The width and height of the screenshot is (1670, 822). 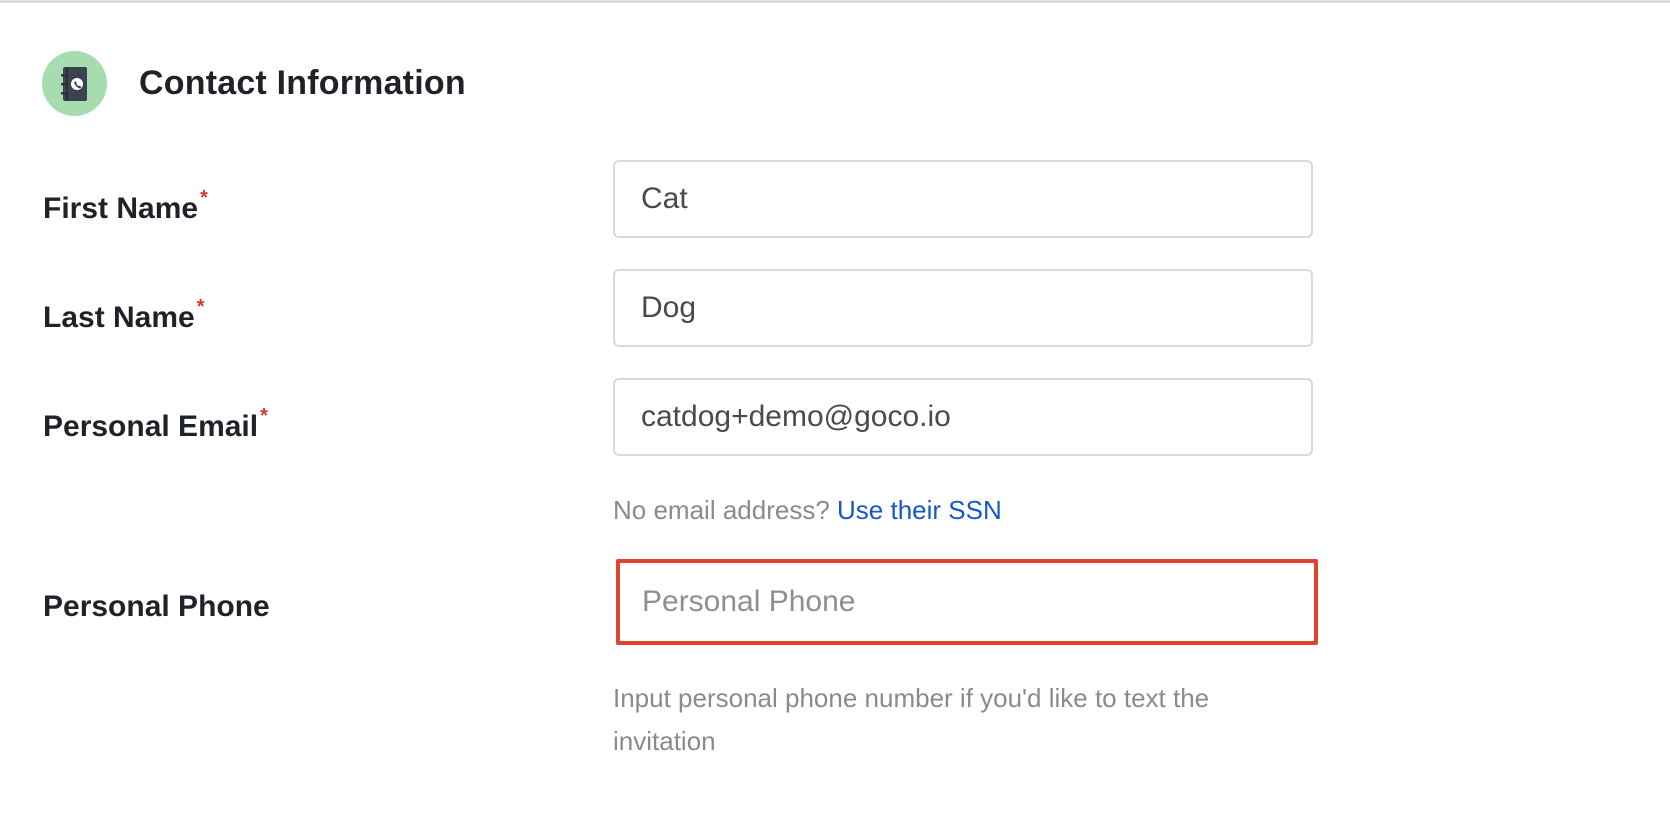 I want to click on personal-email-label-text: Personal Email, so click(x=151, y=426).